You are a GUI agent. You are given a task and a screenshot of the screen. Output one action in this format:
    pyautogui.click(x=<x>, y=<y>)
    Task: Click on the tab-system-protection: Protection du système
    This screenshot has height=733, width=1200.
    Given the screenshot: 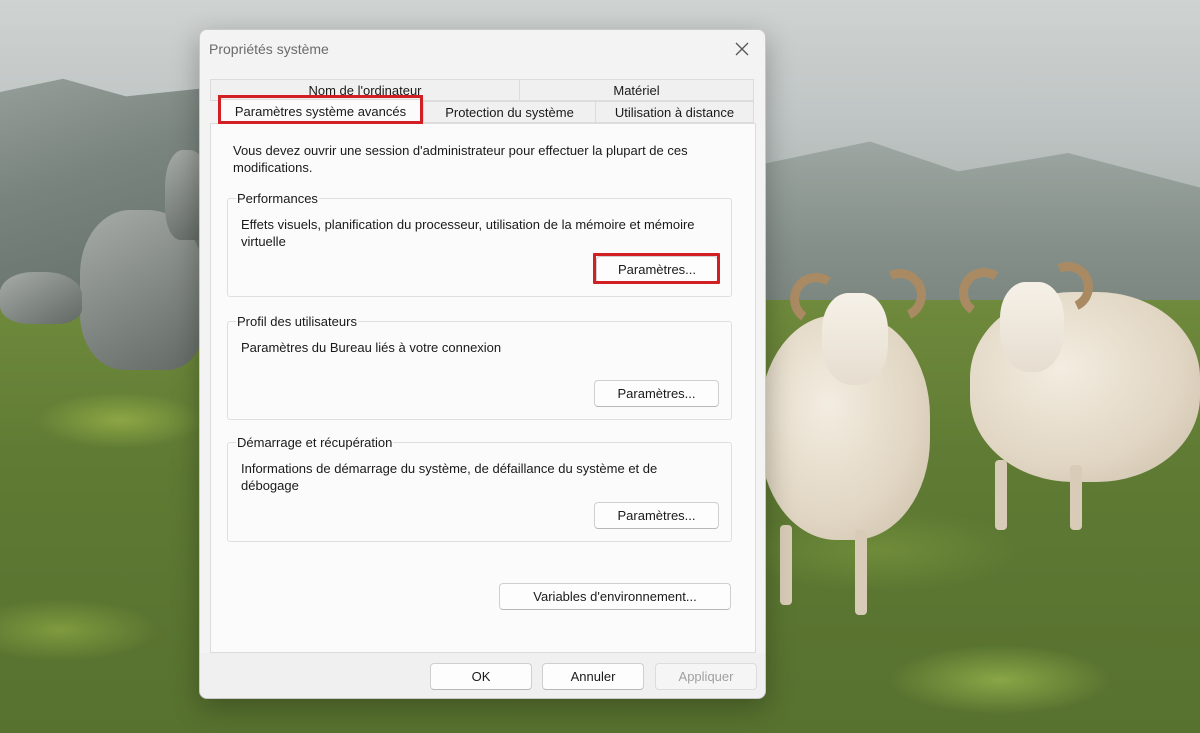 What is the action you would take?
    pyautogui.click(x=509, y=112)
    